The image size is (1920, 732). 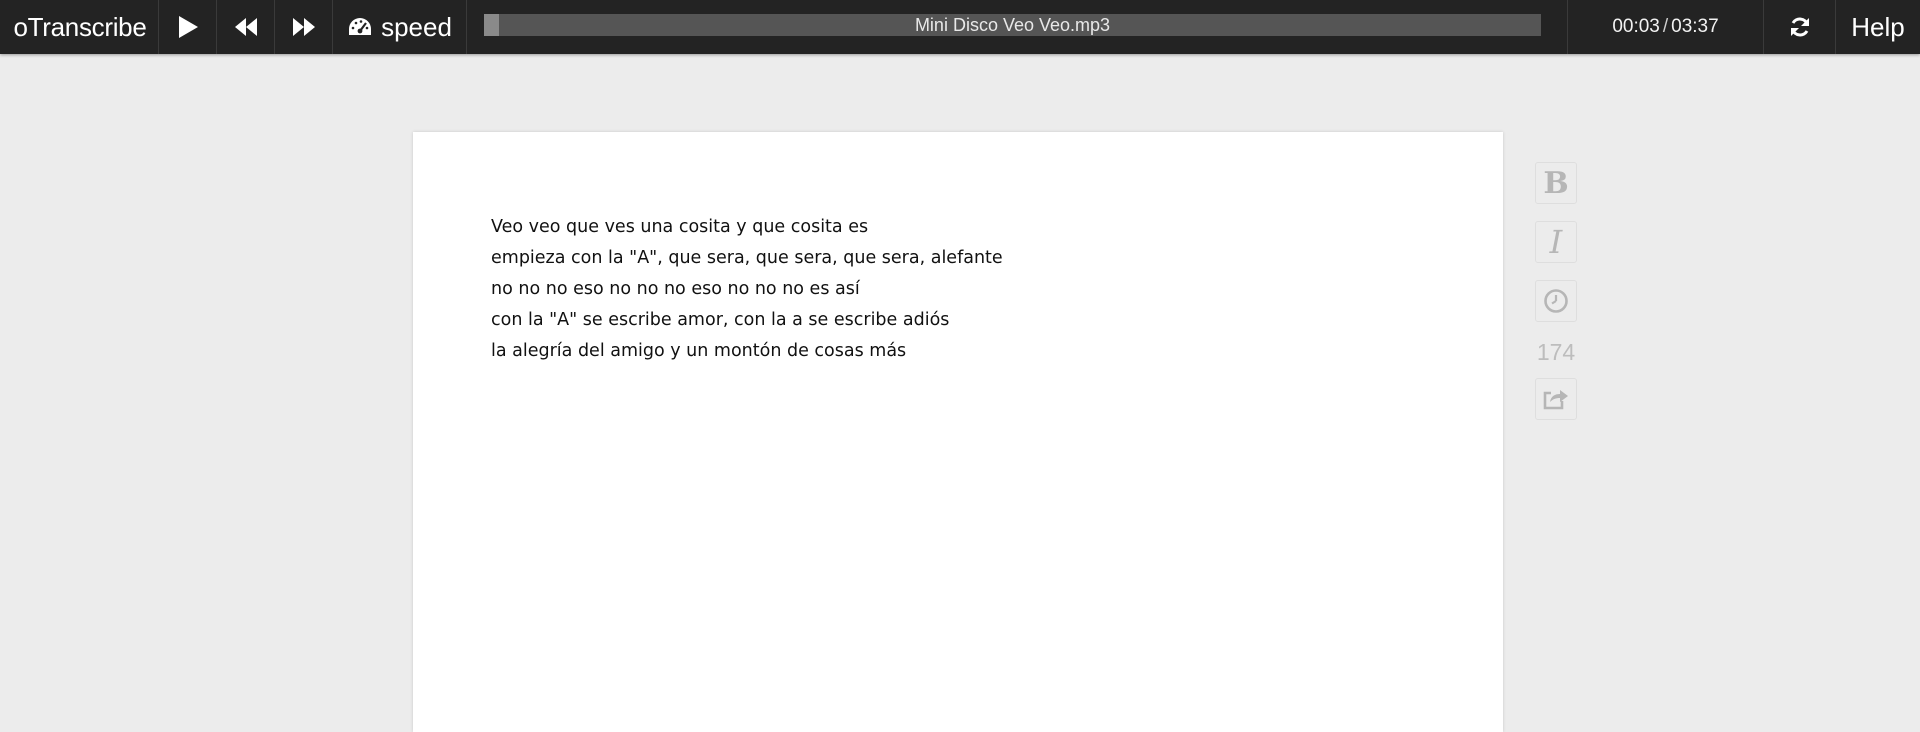 What do you see at coordinates (1556, 242) in the screenshot?
I see `italic-button: I` at bounding box center [1556, 242].